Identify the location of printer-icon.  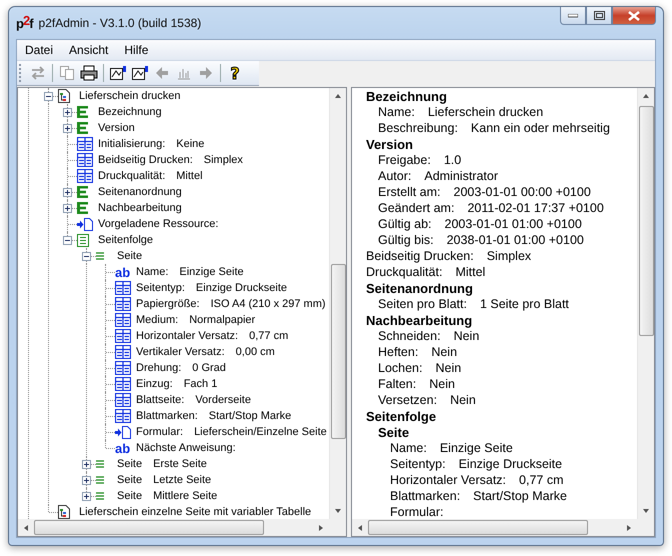
(89, 73).